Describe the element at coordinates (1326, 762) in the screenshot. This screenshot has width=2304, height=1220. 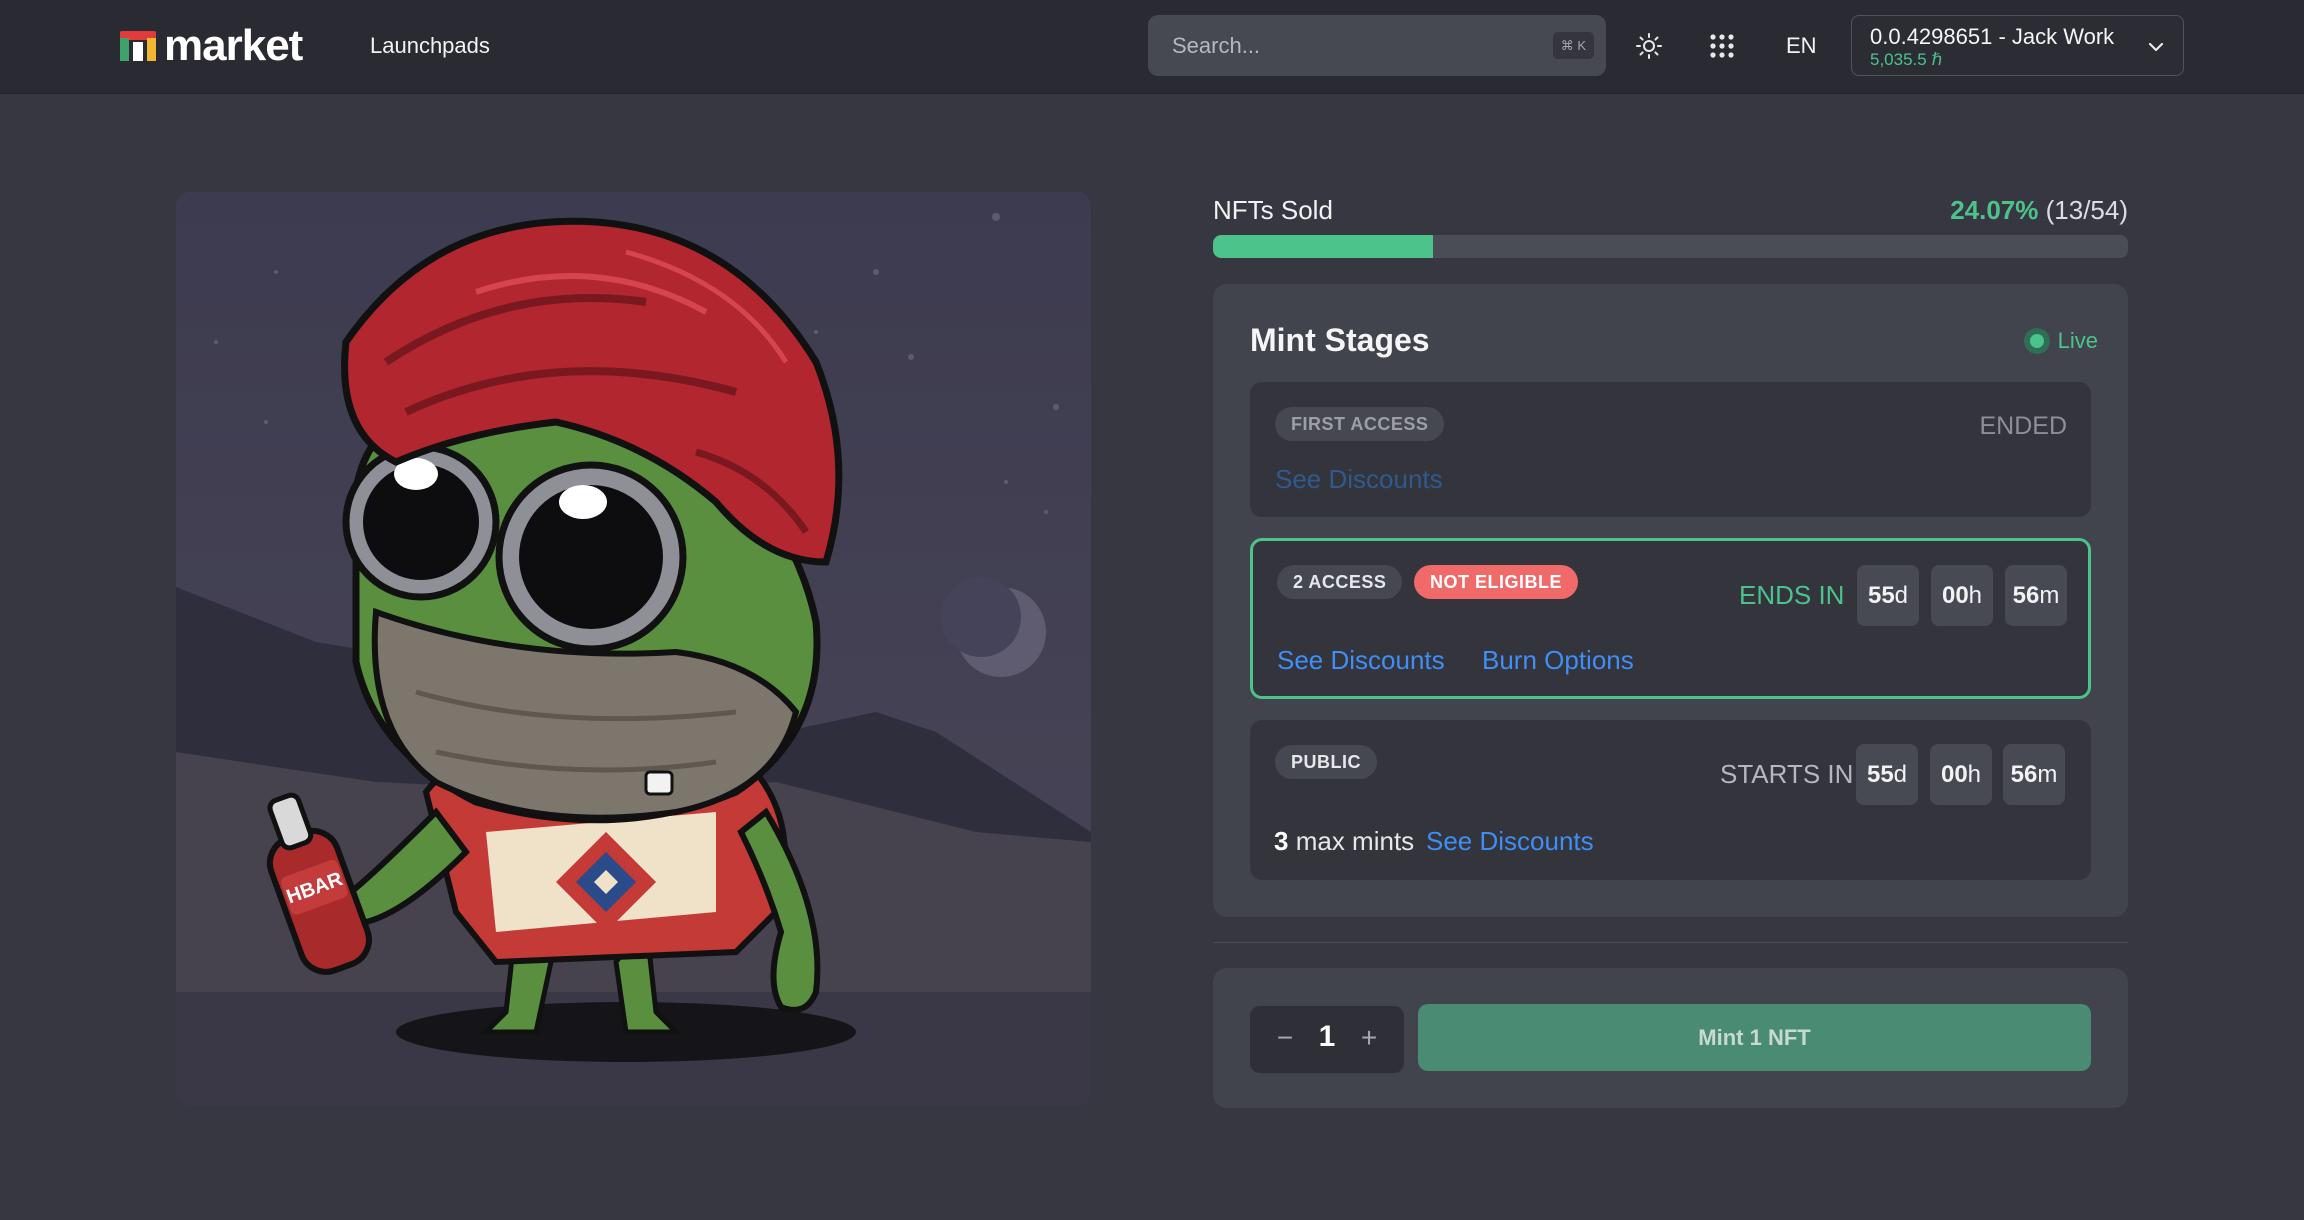
I see `stage-name-pill: PUBLIC` at that location.